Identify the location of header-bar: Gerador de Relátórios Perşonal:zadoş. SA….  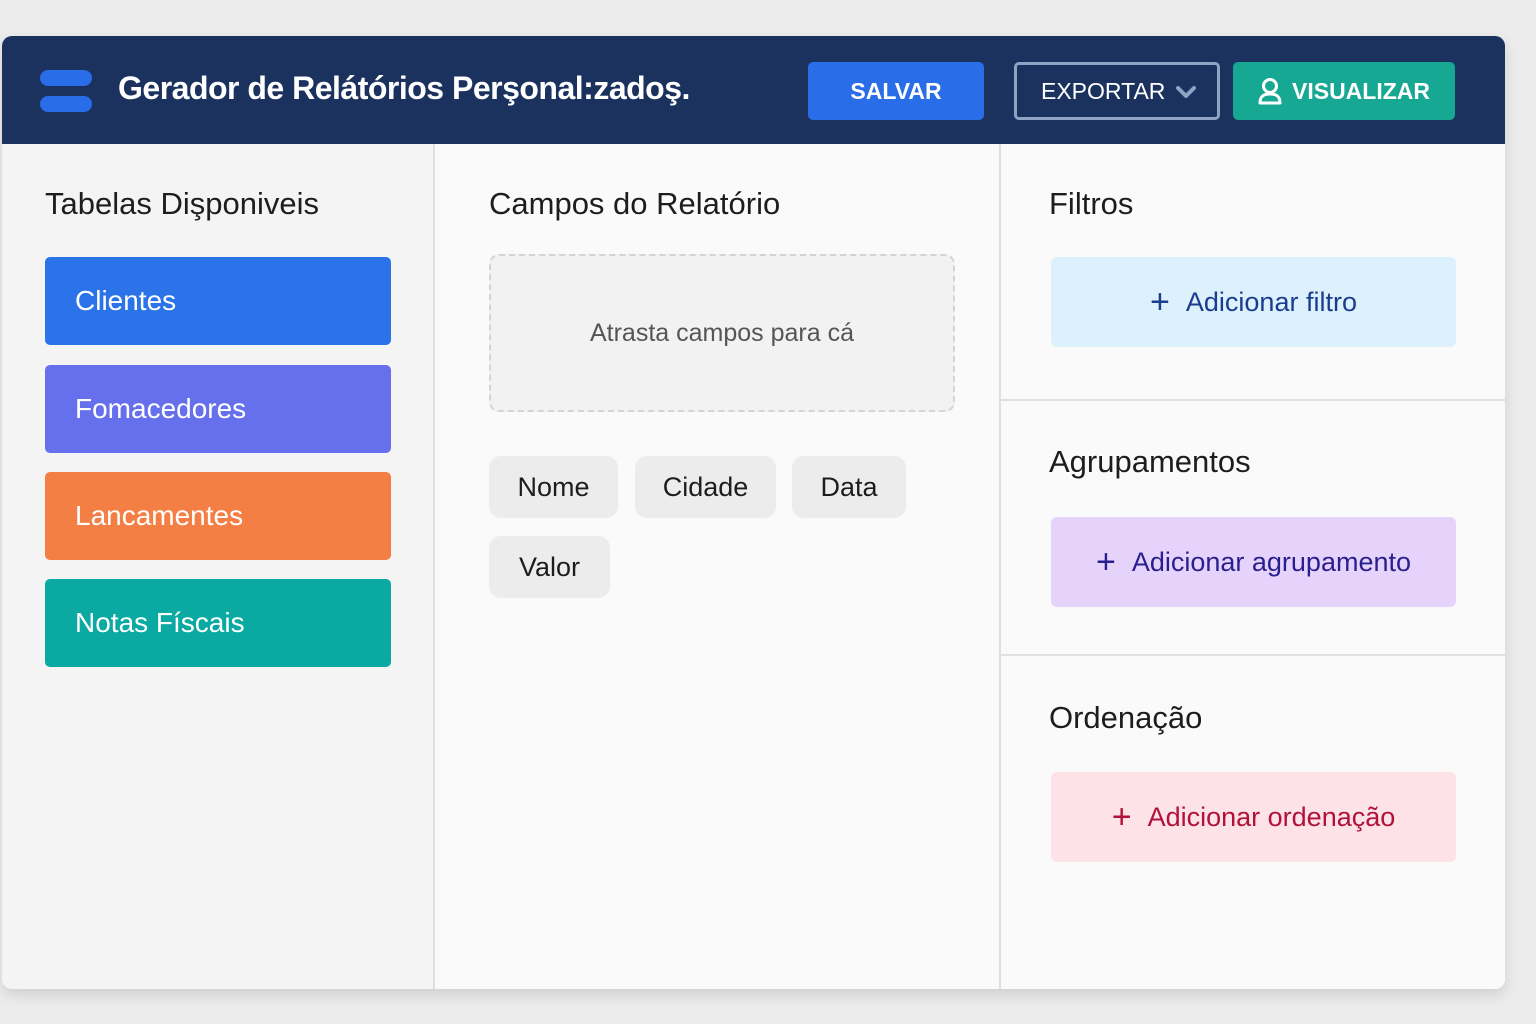
(753, 90).